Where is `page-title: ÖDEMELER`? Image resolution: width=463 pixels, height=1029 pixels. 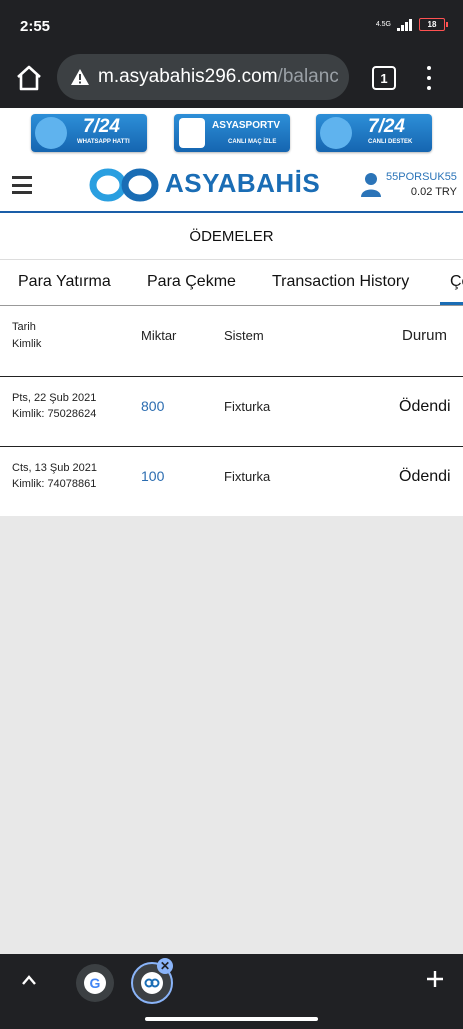 page-title: ÖDEMELER is located at coordinates (231, 236).